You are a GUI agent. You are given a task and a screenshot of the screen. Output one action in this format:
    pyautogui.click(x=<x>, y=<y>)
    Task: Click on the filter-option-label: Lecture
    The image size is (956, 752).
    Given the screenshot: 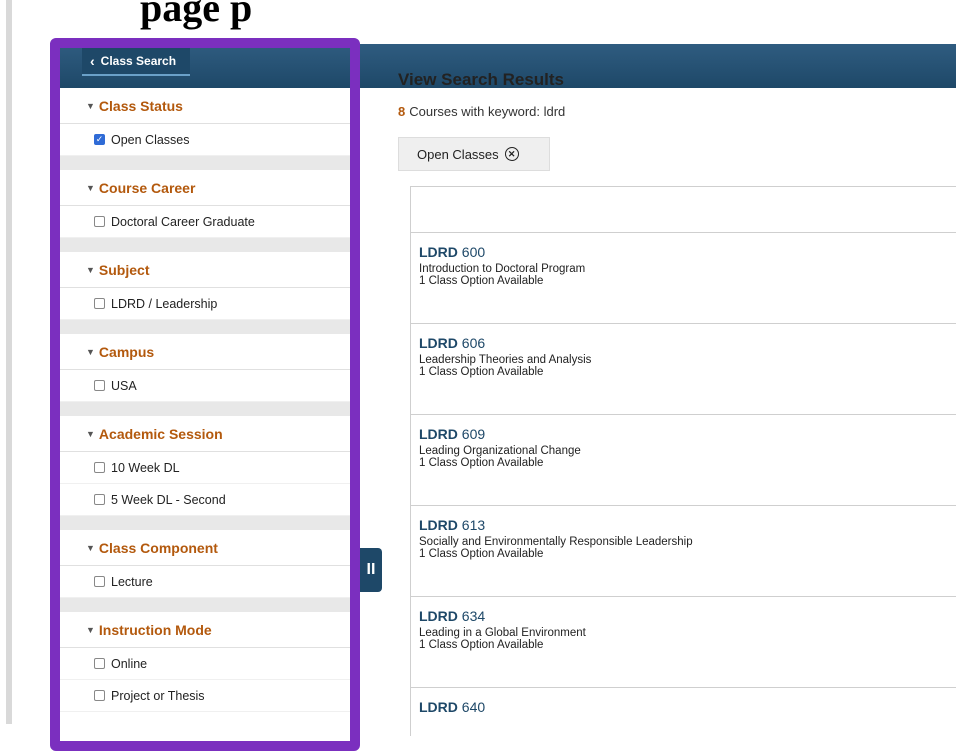 What is the action you would take?
    pyautogui.click(x=132, y=581)
    